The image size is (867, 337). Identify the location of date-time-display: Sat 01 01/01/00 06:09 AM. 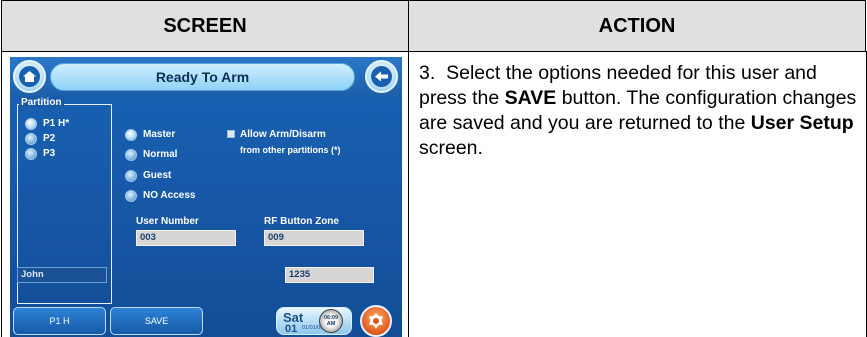
(314, 321).